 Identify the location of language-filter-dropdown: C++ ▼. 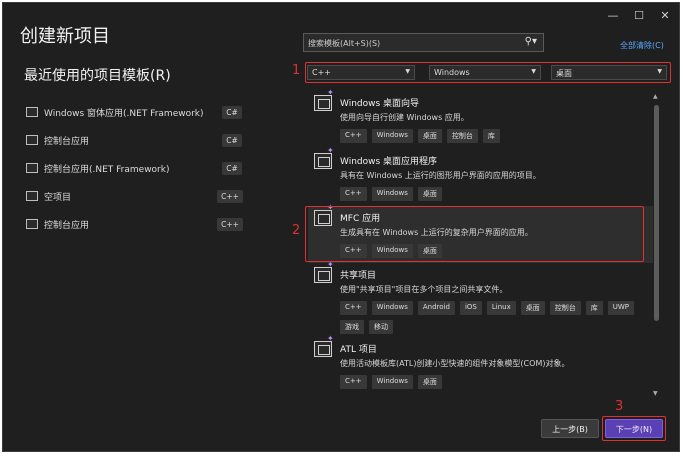
(361, 72).